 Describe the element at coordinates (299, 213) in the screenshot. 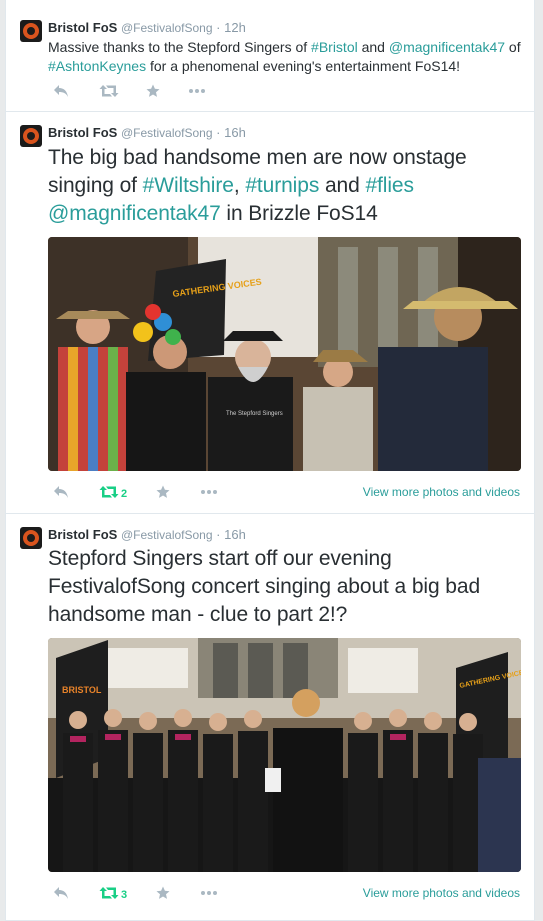

I see `text-segment: in Brizzle FoS14` at that location.